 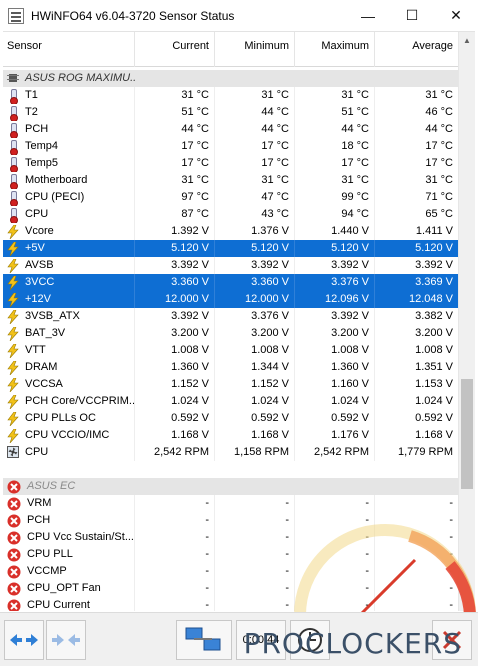 I want to click on sensor-row: 3VSB_ATX 3.392 V 3.376 V 3.392 V 3.382 V, so click(x=230, y=316).